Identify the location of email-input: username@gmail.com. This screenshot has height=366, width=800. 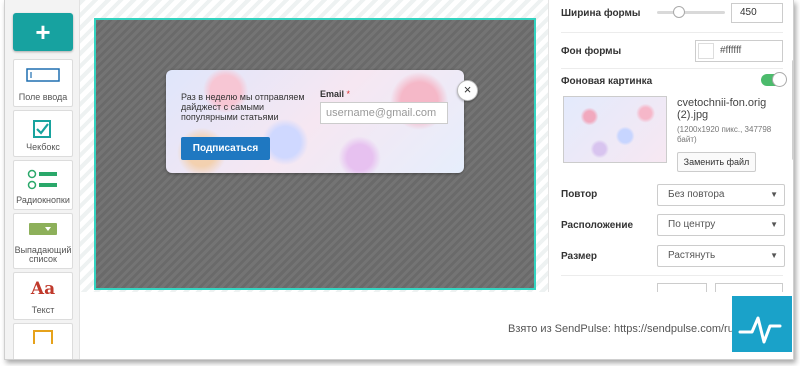
(384, 113).